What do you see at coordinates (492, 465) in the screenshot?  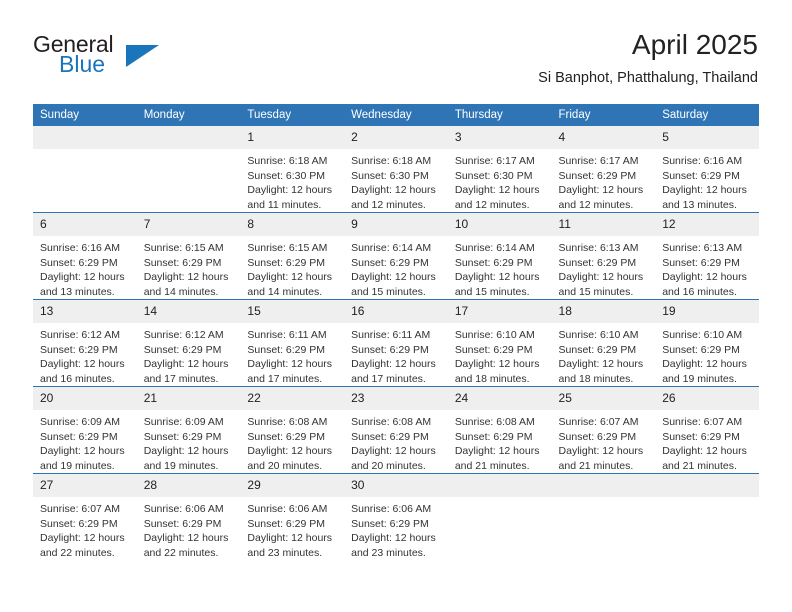 I see `daylight-text-cont: and 21 minutes.` at bounding box center [492, 465].